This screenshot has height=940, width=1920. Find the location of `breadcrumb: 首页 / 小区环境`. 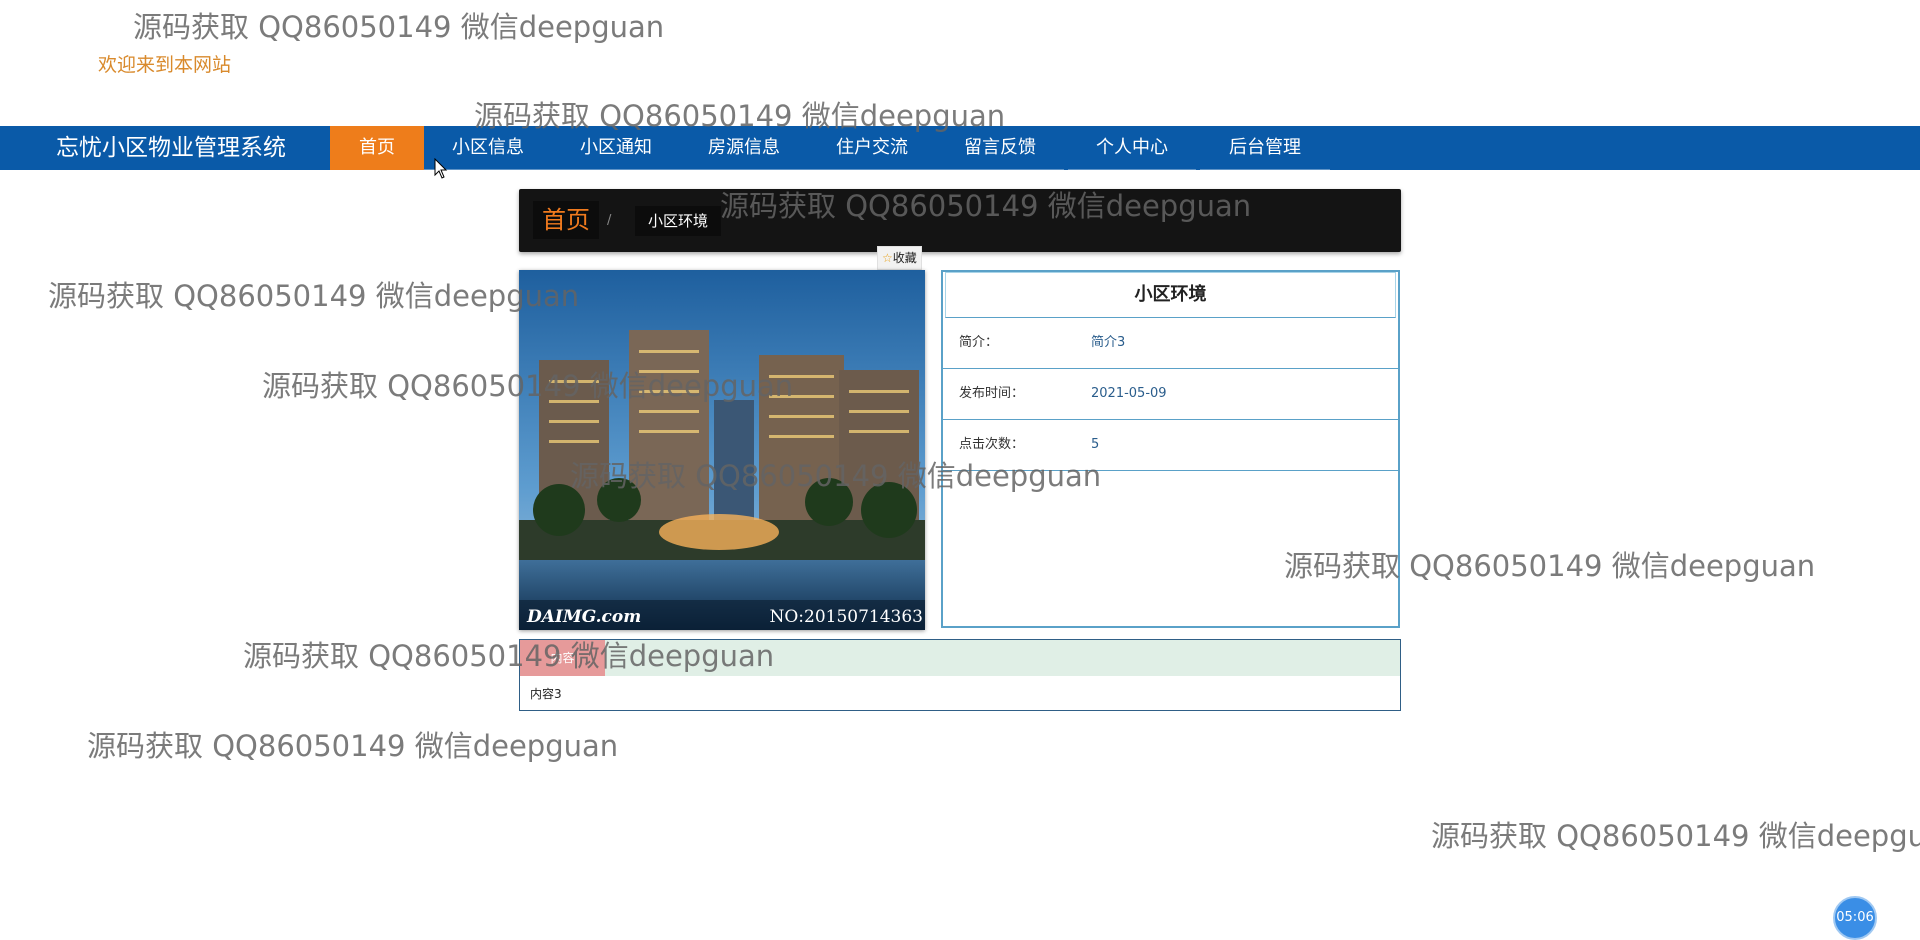

breadcrumb: 首页 / 小区环境 is located at coordinates (960, 220).